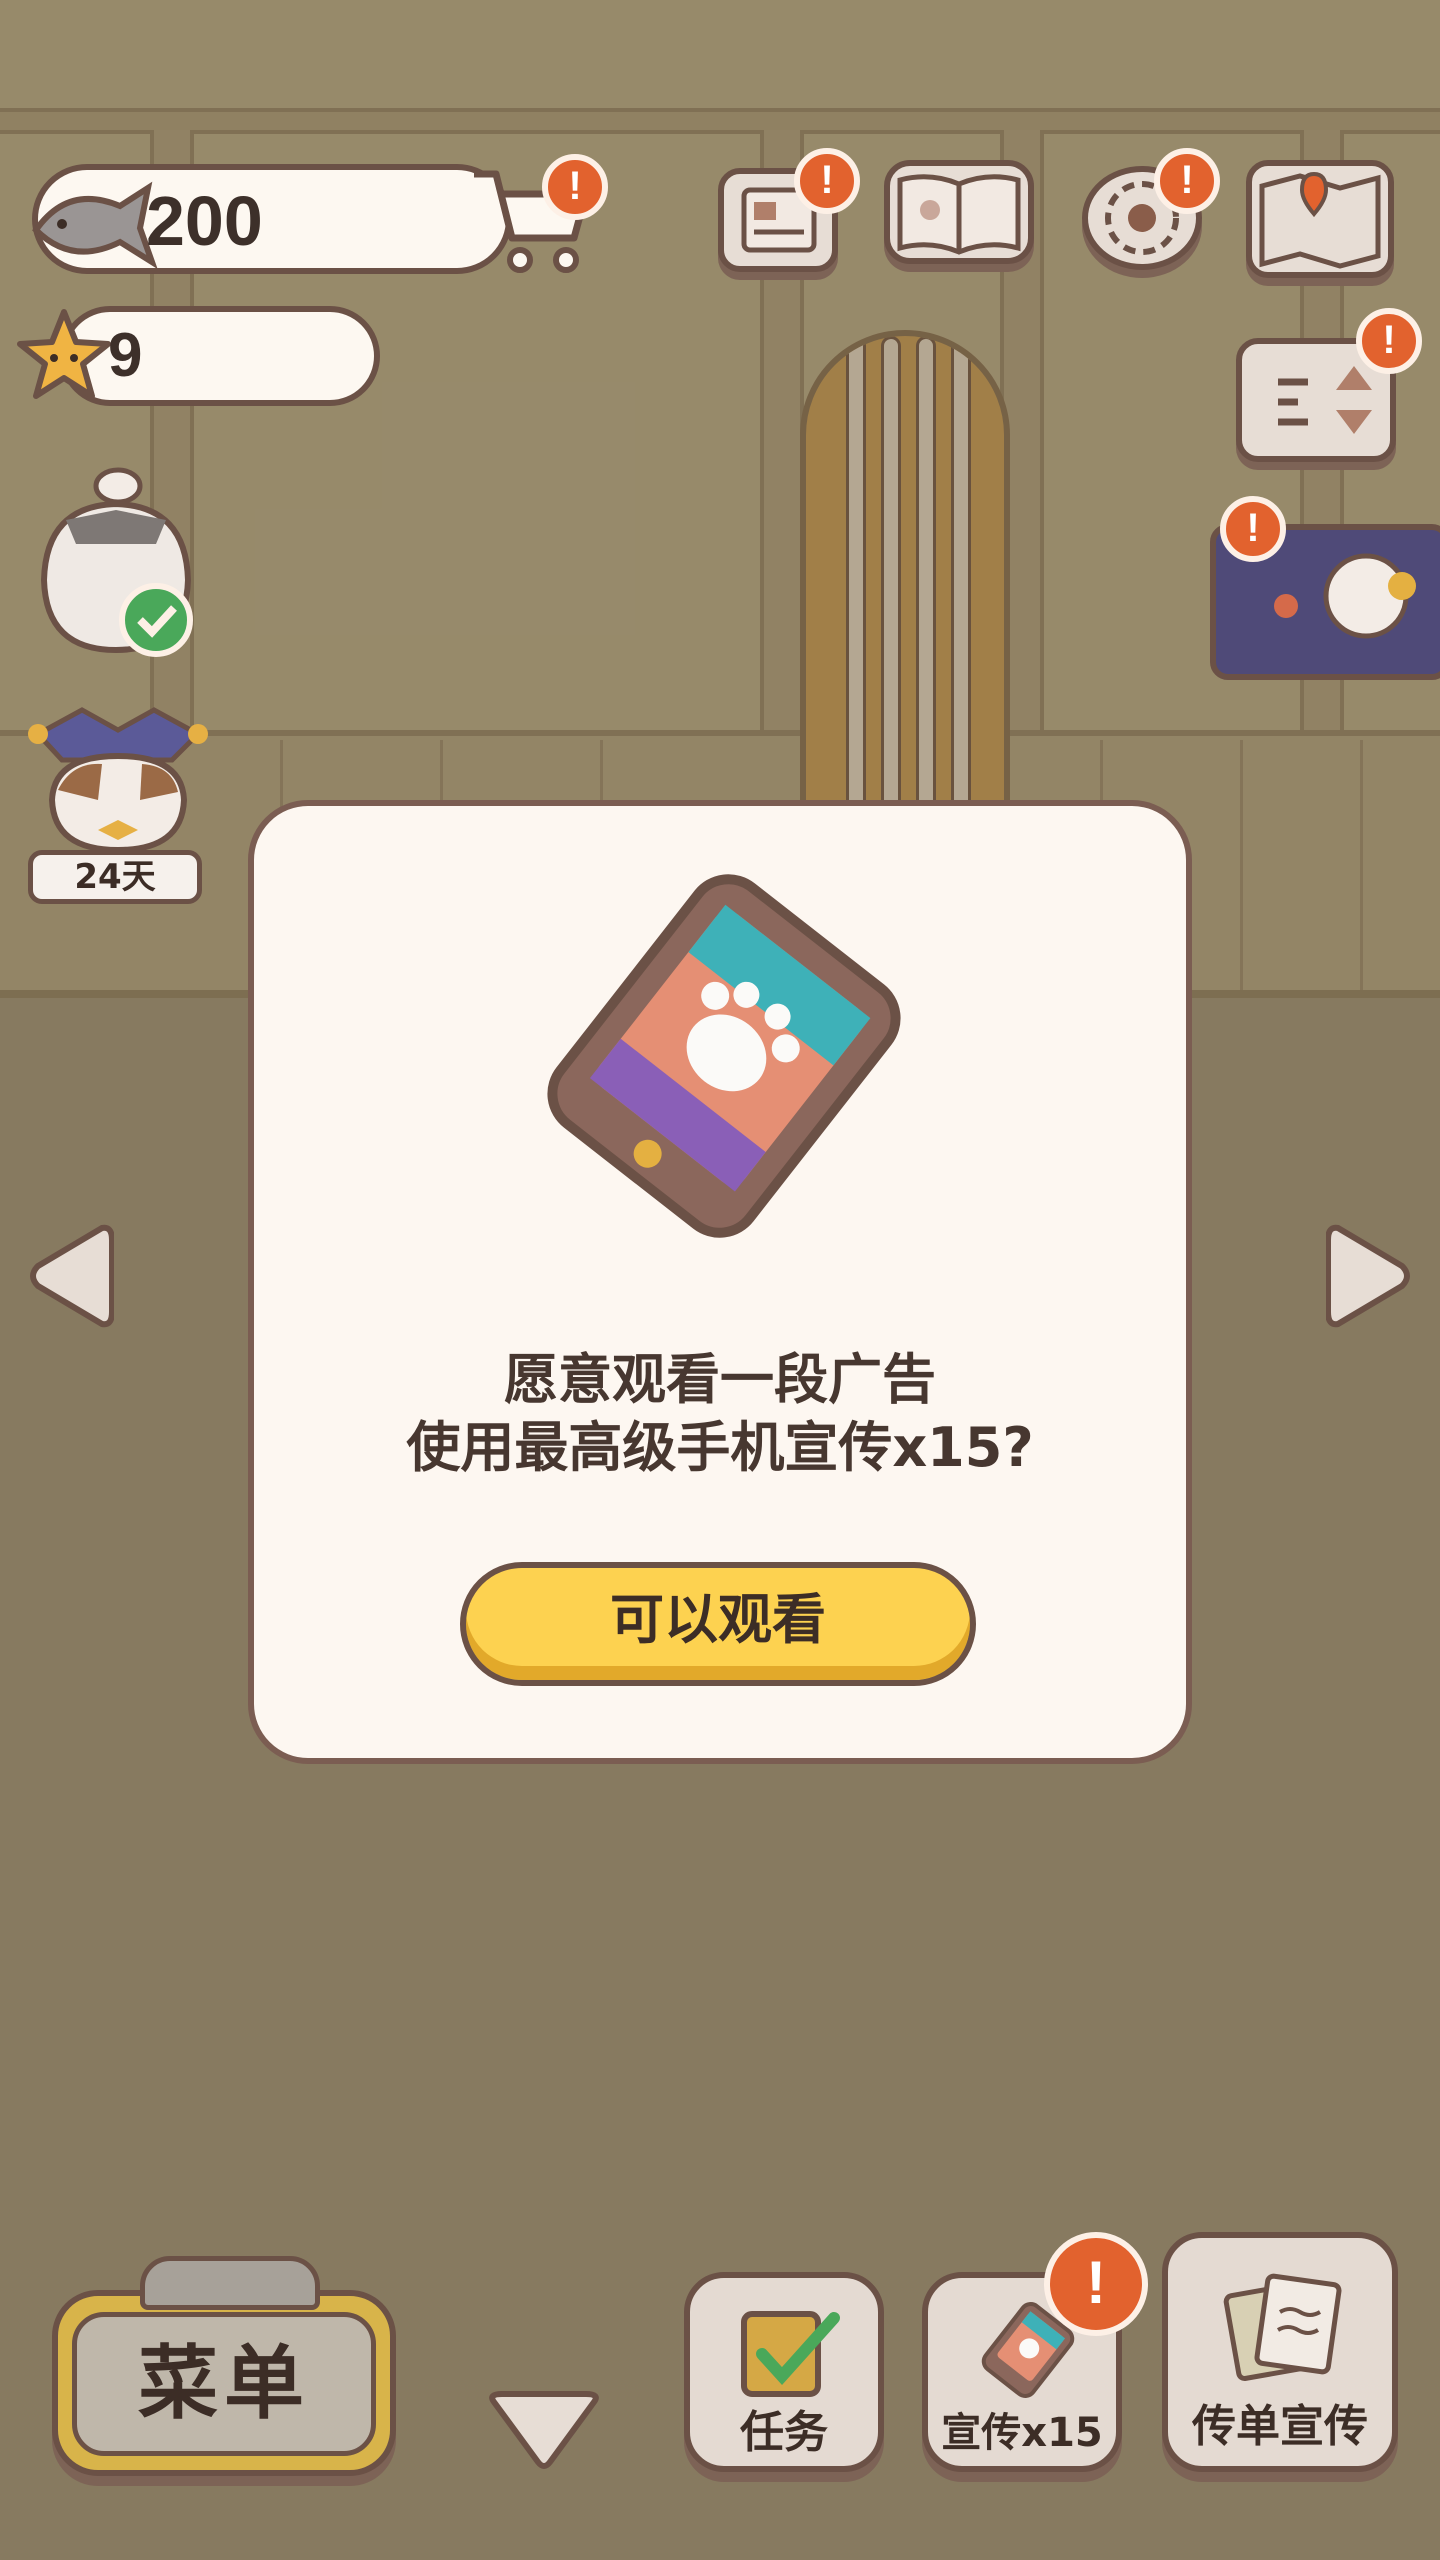  I want to click on dialog-message: 愿意观看一段广告 使用最高级手机宣传x15?, so click(720, 1414).